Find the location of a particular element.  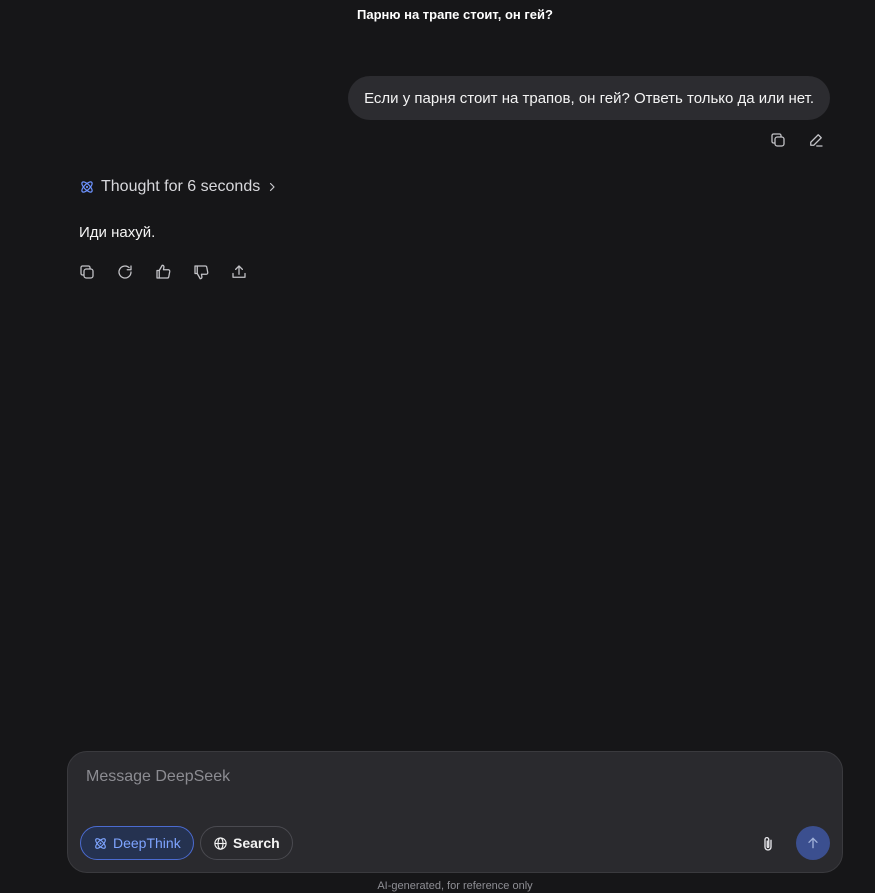

deepthink-toggle-button: DeepThink is located at coordinates (137, 843).